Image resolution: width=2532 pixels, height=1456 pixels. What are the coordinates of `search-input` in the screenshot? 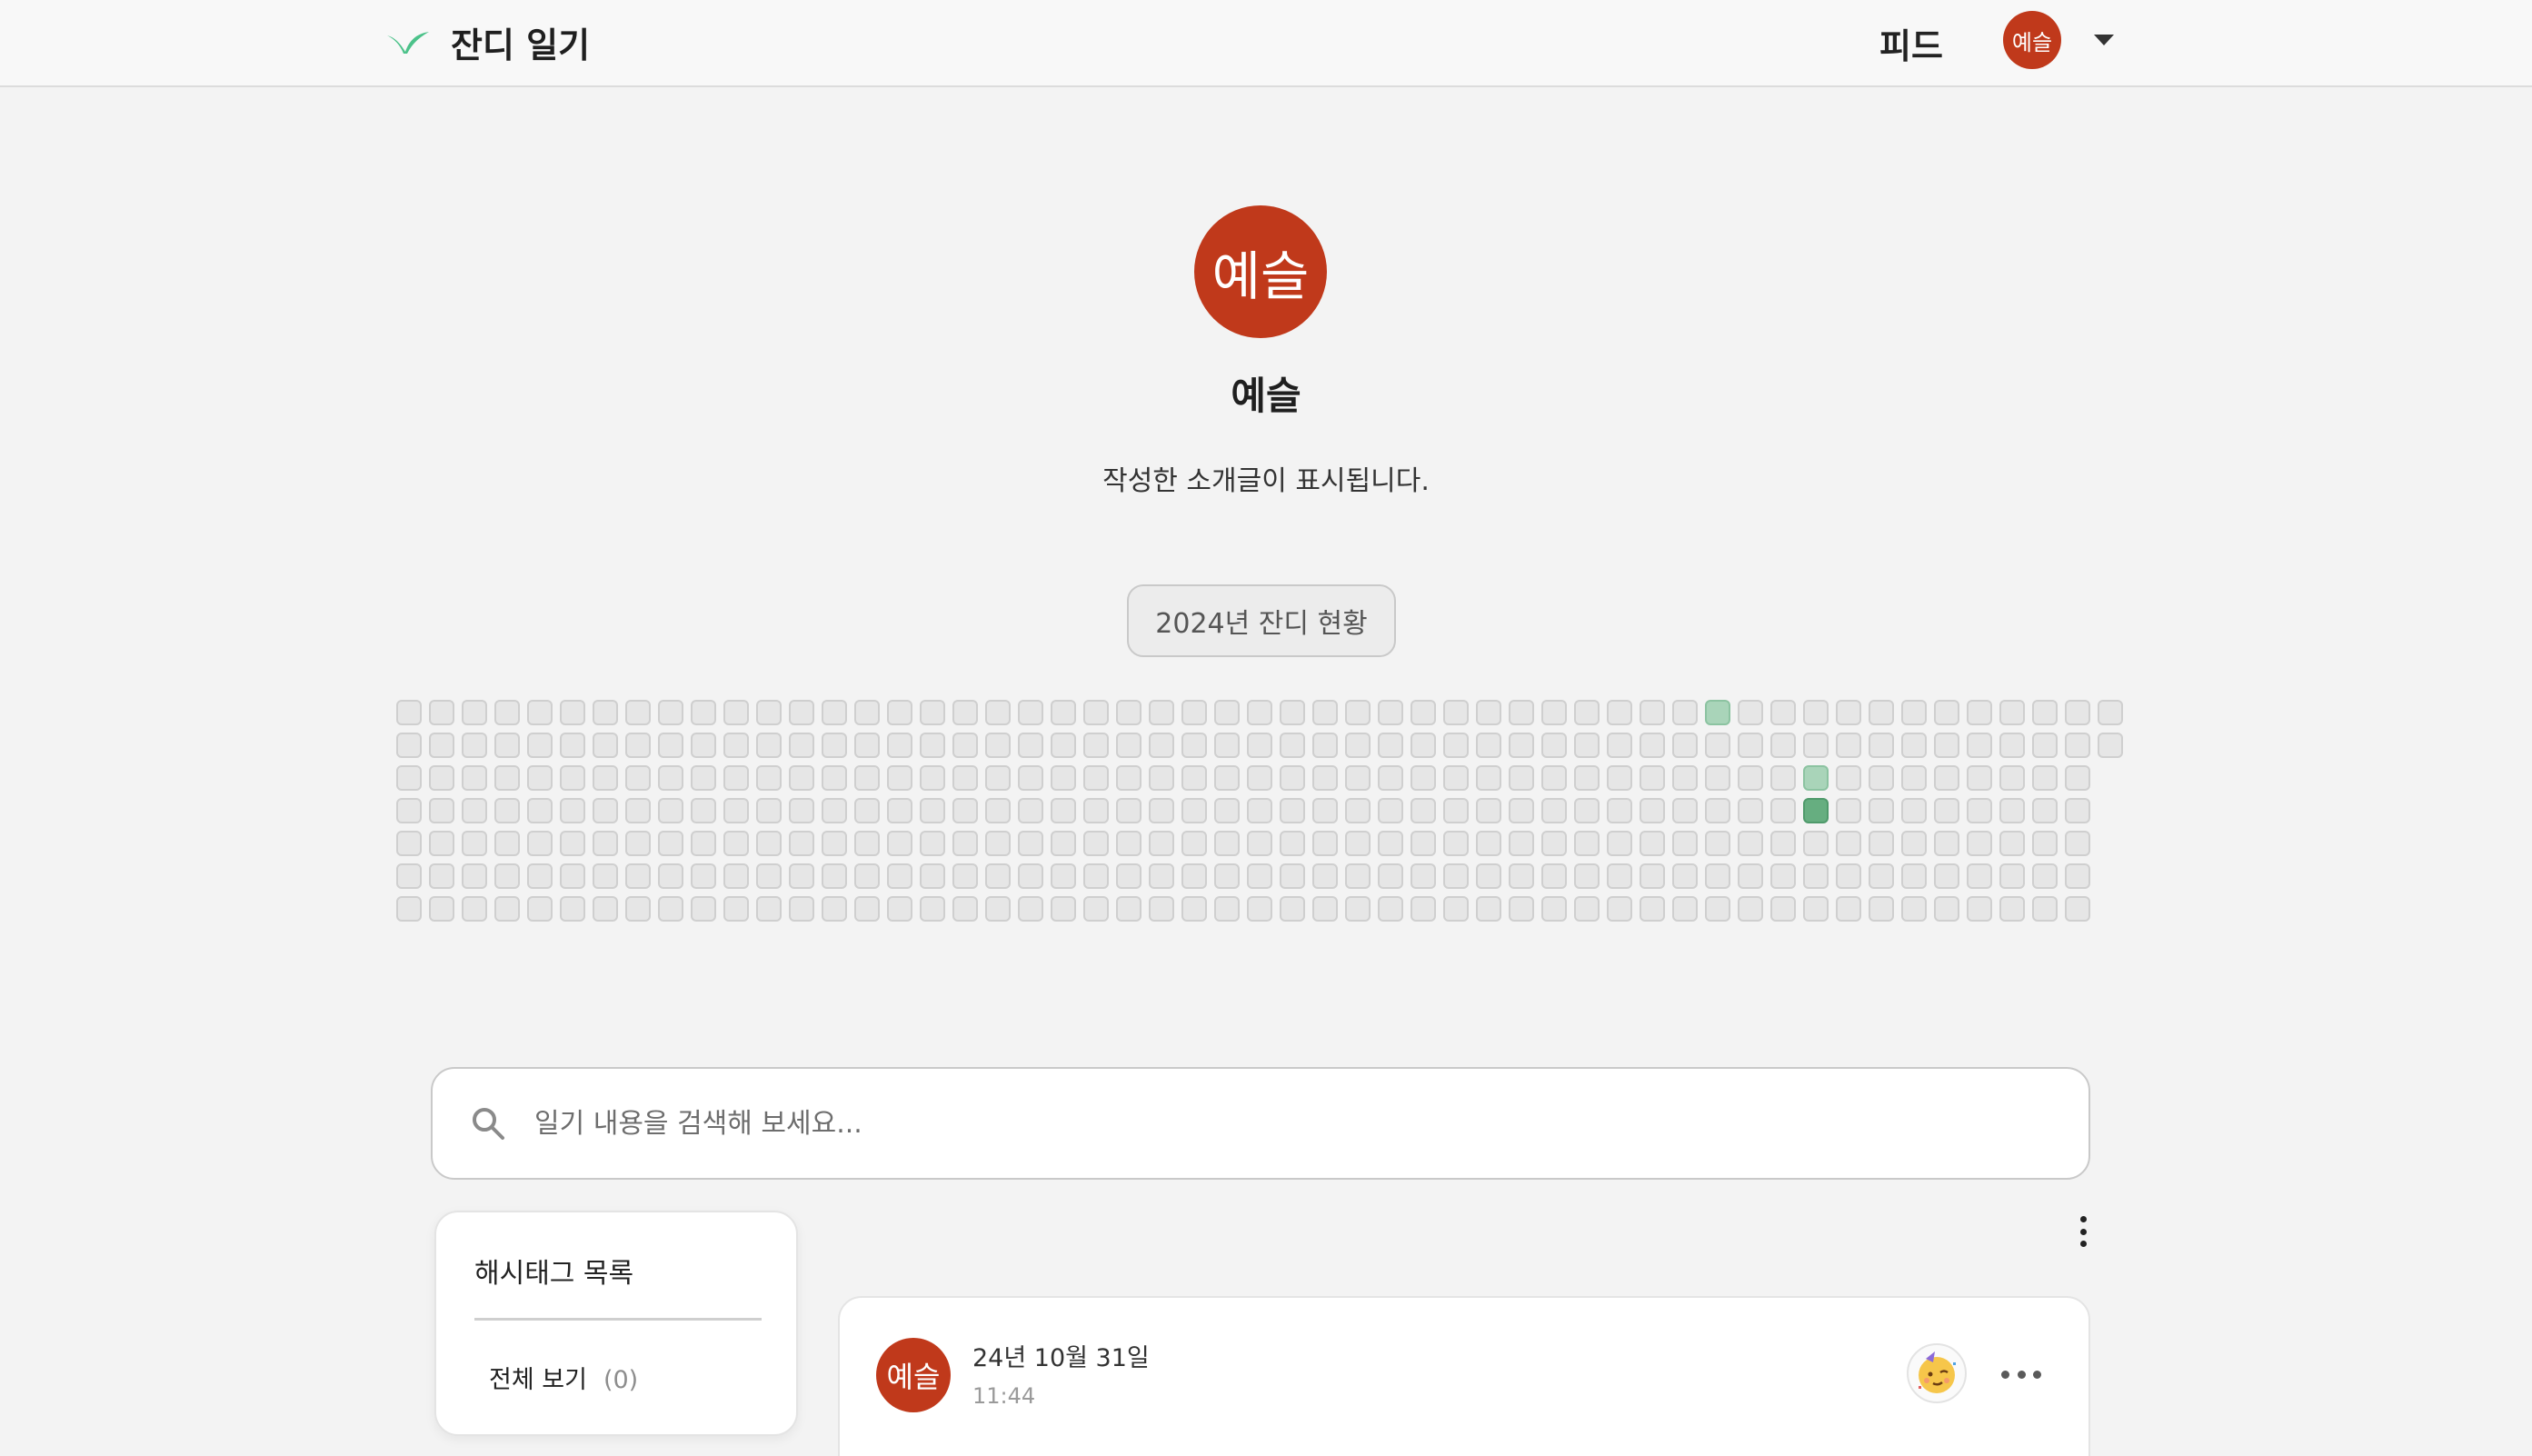 It's located at (1261, 1124).